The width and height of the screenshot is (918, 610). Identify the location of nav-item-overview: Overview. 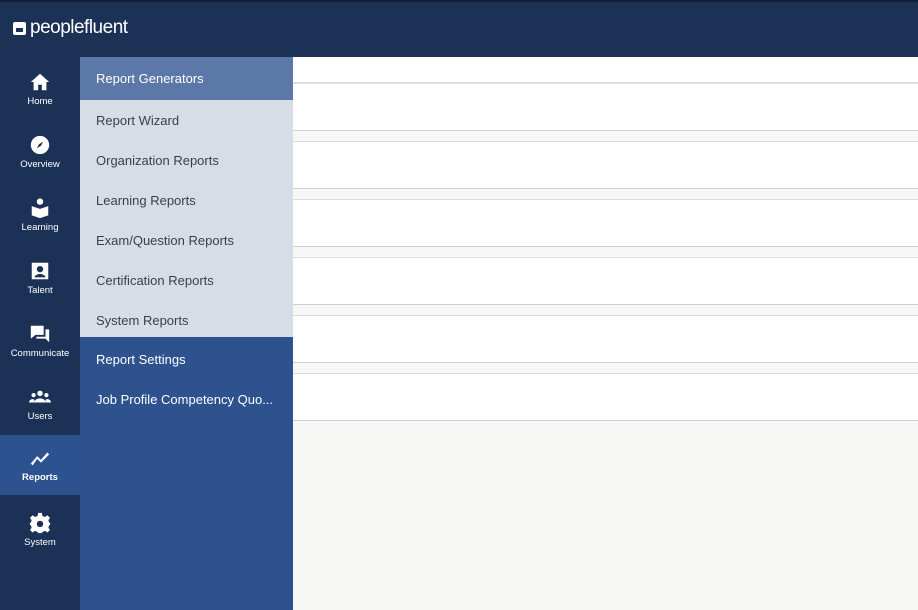
(40, 151).